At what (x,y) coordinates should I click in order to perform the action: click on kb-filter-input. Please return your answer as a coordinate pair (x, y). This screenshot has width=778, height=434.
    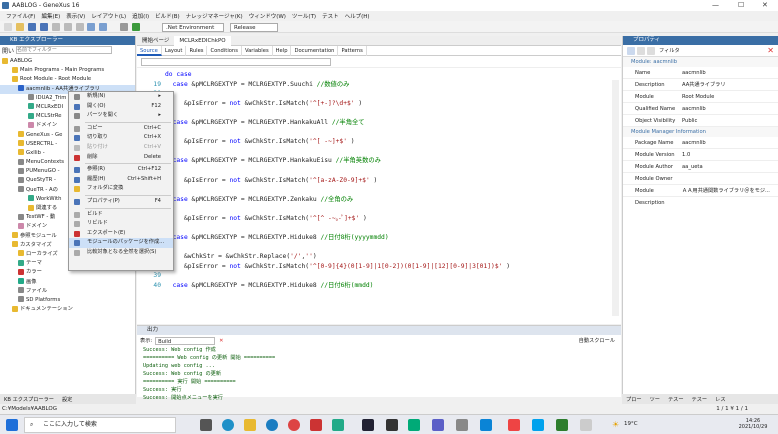
    Looking at the image, I should click on (64, 50).